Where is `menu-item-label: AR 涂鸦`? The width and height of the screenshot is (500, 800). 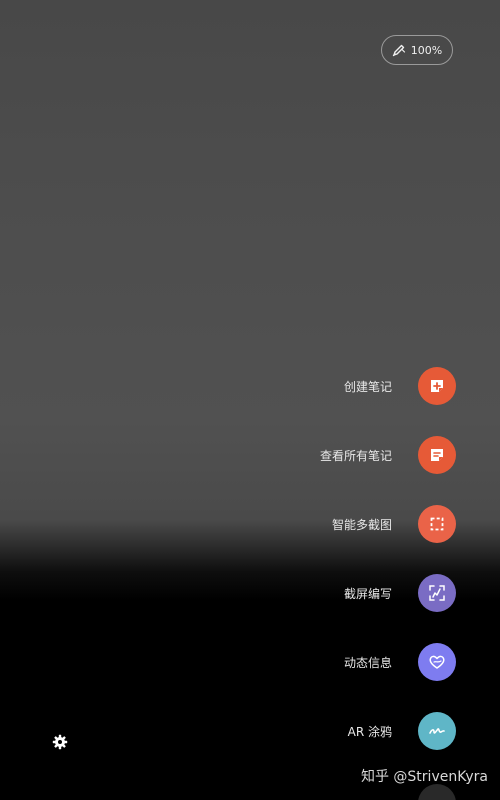
menu-item-label: AR 涂鸦 is located at coordinates (369, 731).